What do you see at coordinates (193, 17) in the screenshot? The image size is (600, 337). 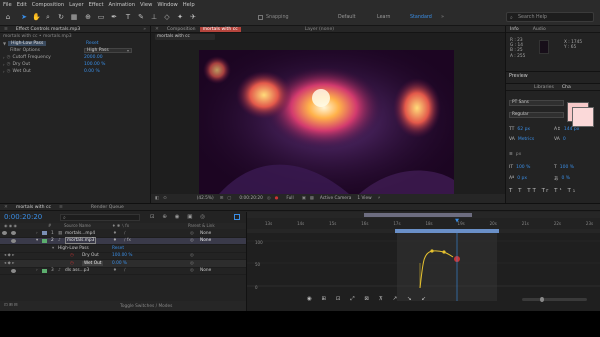 I see `puppet-tool-icon: ✈` at bounding box center [193, 17].